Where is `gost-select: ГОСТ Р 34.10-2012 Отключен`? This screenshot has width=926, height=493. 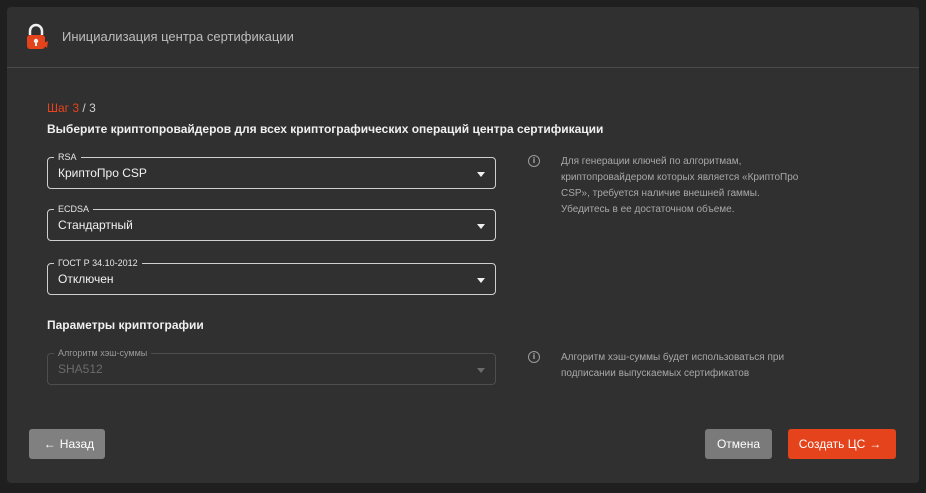
gost-select: ГОСТ Р 34.10-2012 Отключен is located at coordinates (271, 276).